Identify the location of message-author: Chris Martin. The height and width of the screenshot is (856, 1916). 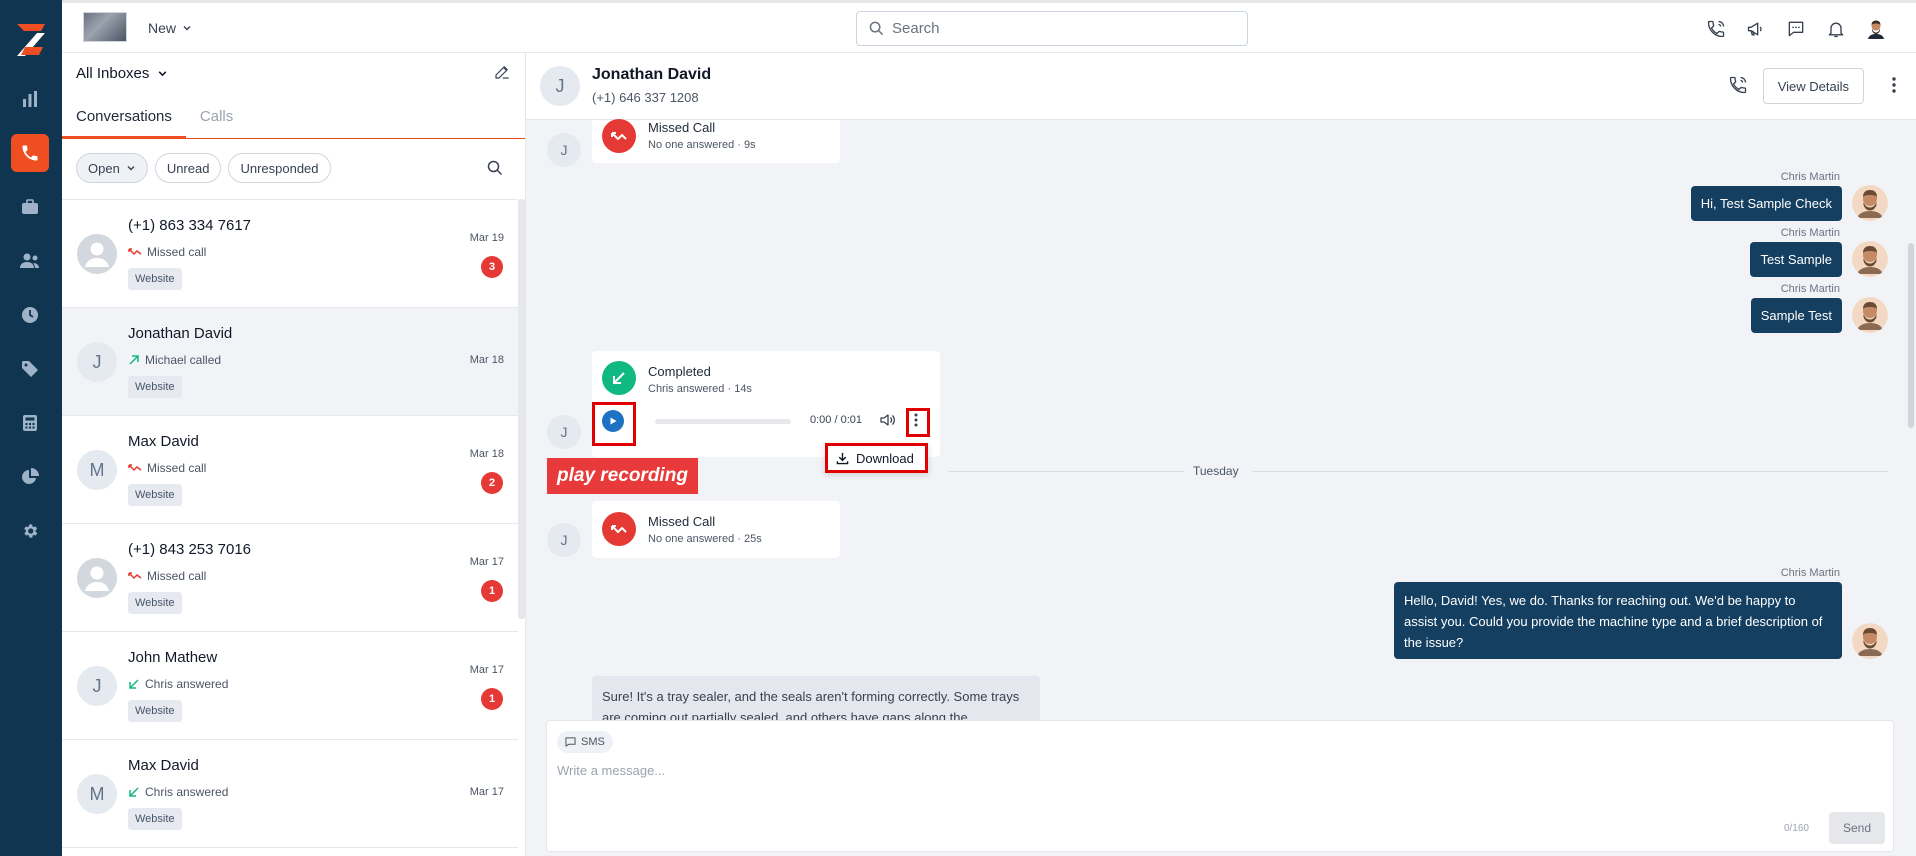
(1810, 289).